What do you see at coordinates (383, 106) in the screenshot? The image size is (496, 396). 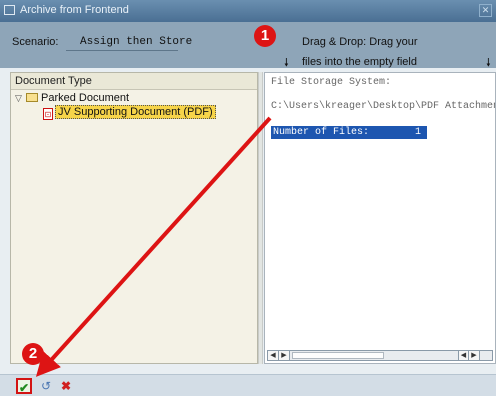 I see `file-path: C:\Users\kreager\Desktop\PDF Attachments` at bounding box center [383, 106].